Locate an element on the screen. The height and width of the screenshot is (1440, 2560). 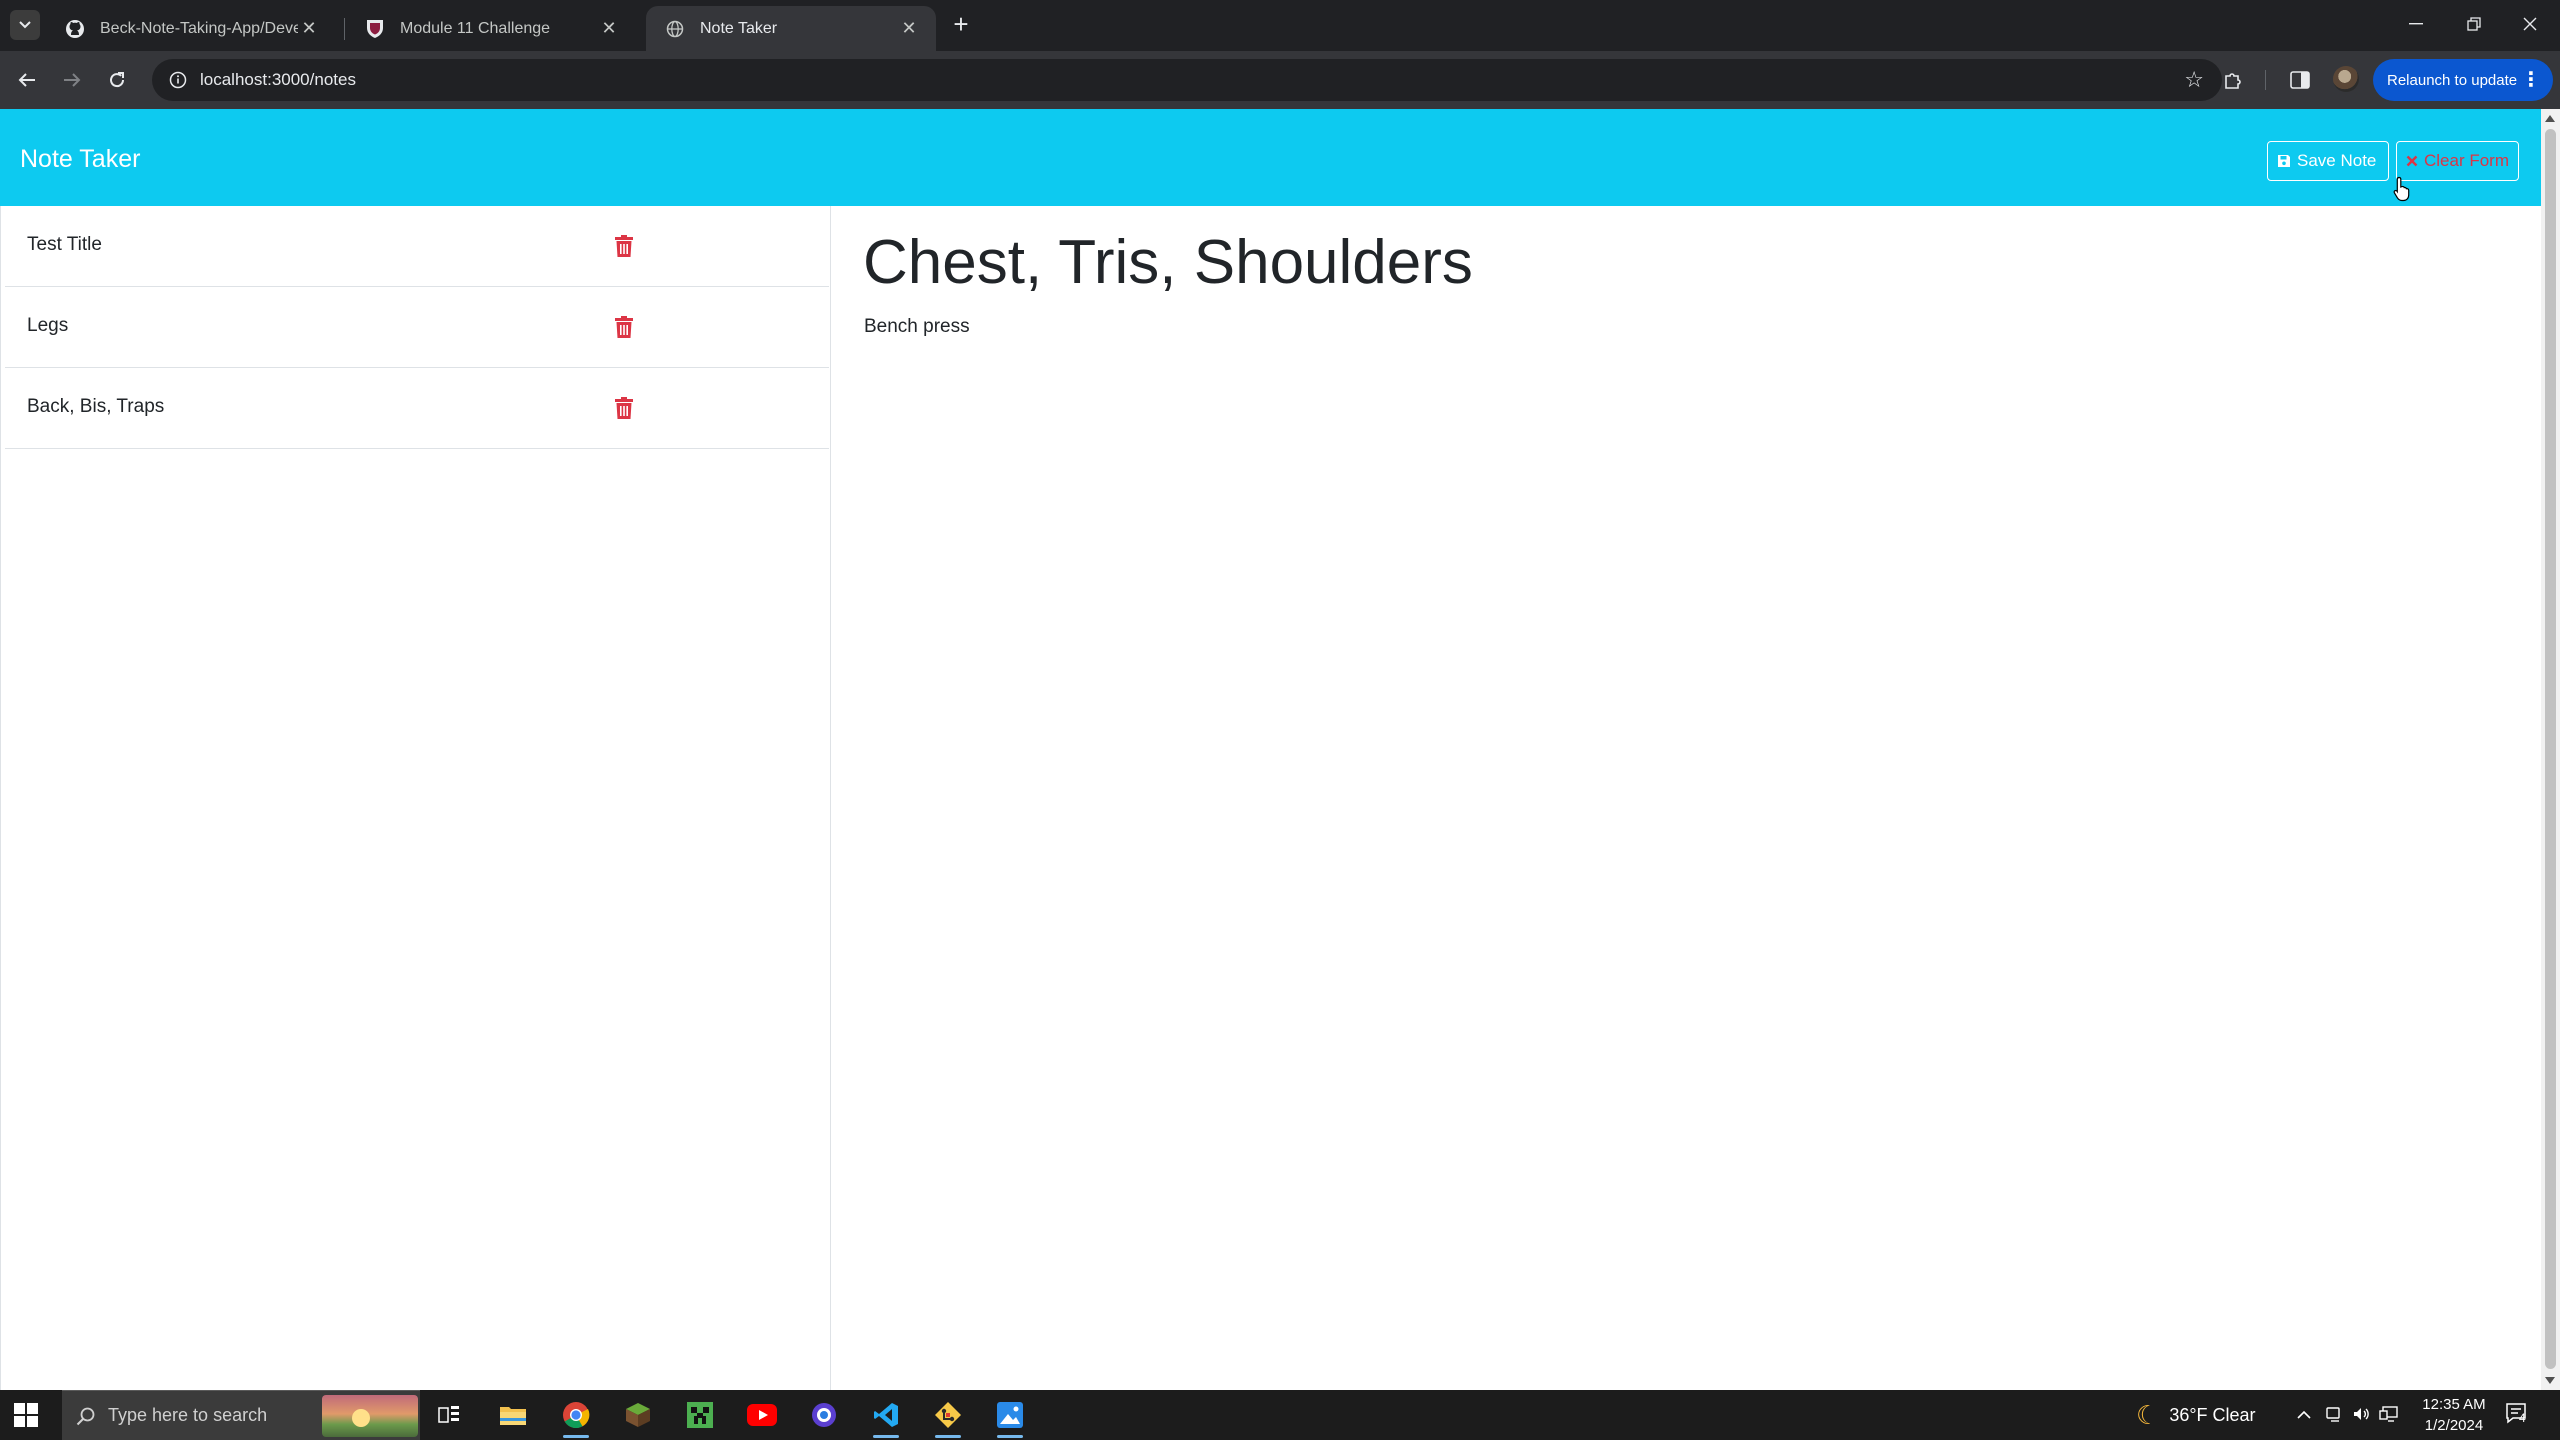
taskbar-search-box: Type here to search is located at coordinates (241, 1415).